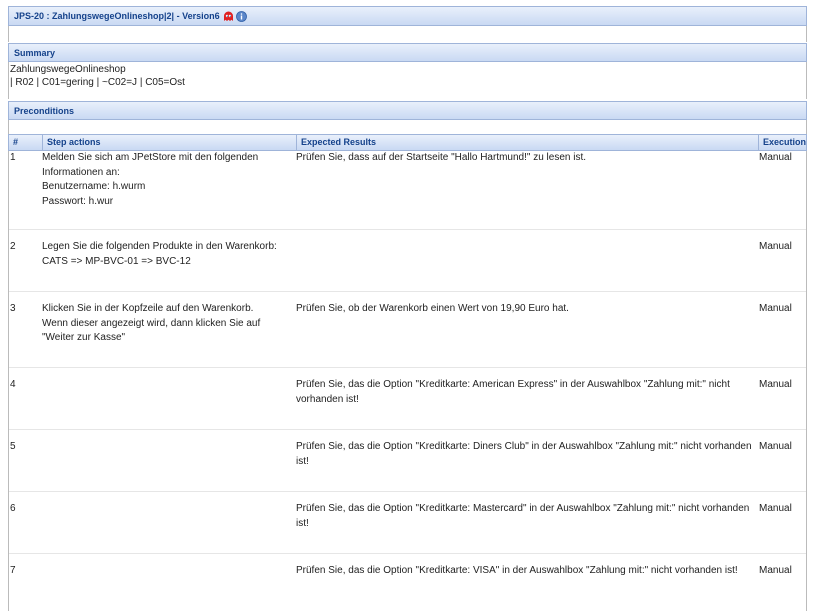  I want to click on step-number: 3, so click(13, 308).